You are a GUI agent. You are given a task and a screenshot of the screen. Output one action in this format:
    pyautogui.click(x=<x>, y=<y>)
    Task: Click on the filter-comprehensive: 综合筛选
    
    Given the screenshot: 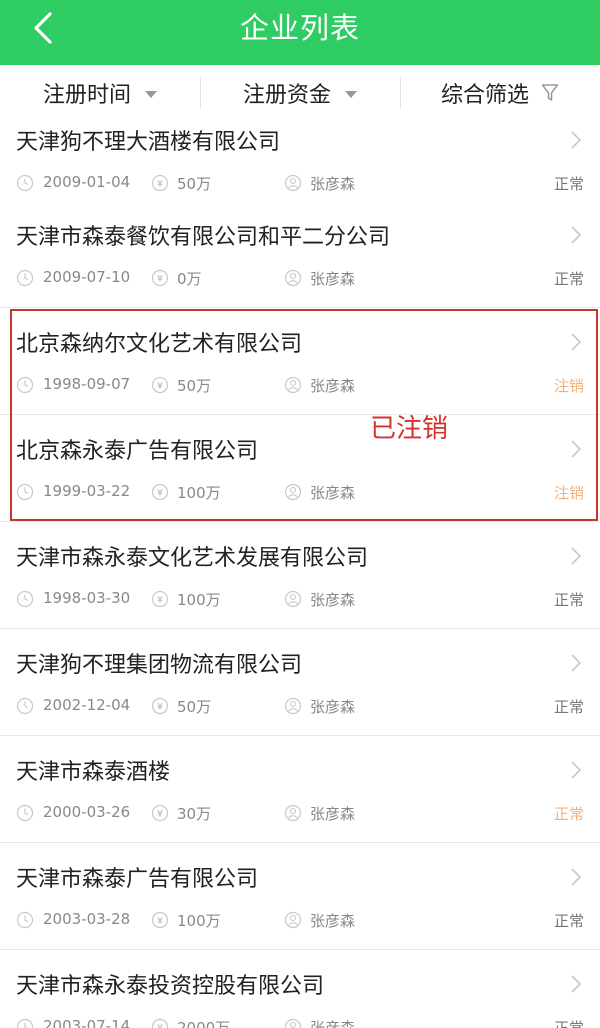 What is the action you would take?
    pyautogui.click(x=500, y=93)
    